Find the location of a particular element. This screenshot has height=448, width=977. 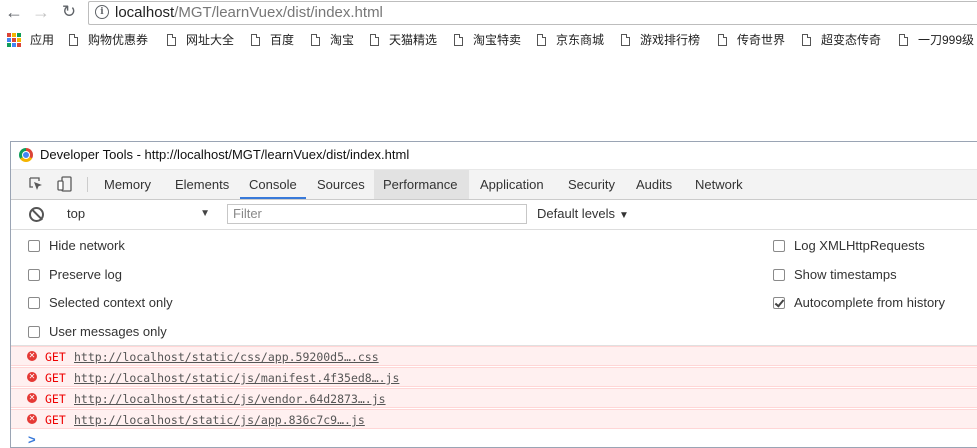

hide-network-checkbox: Hide network is located at coordinates (76, 246).